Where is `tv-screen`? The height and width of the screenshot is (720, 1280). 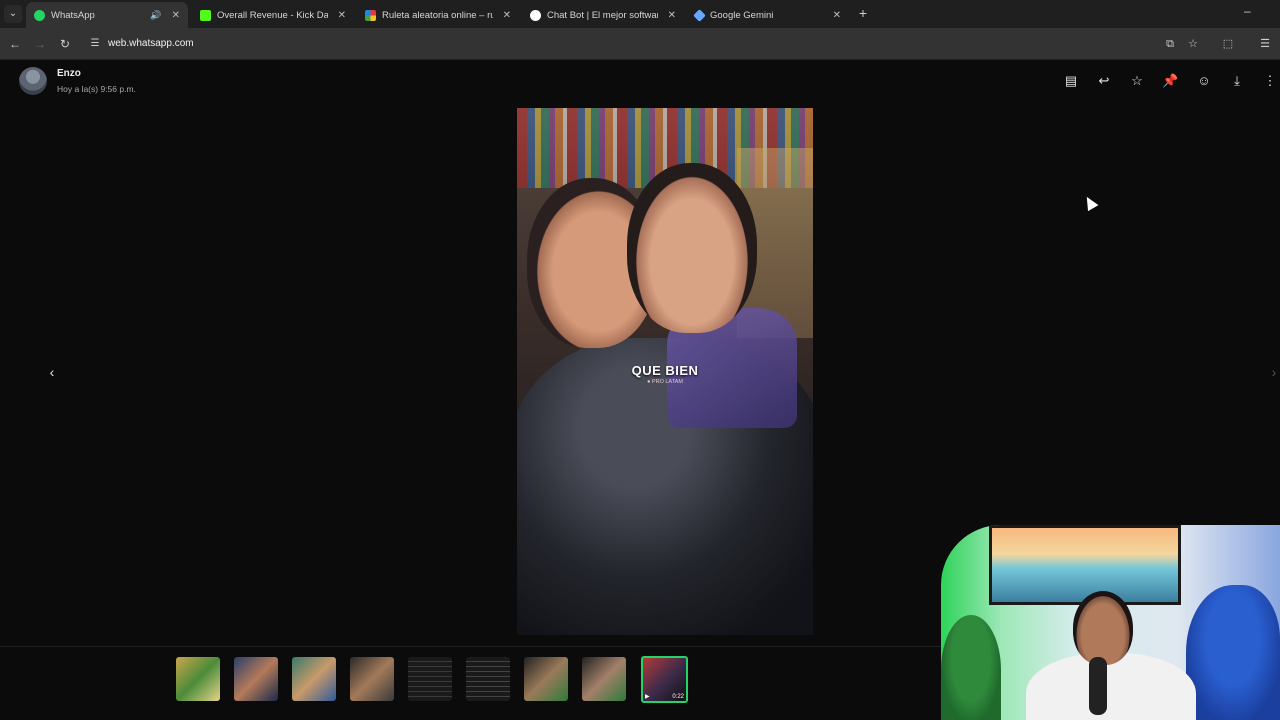 tv-screen is located at coordinates (1085, 565).